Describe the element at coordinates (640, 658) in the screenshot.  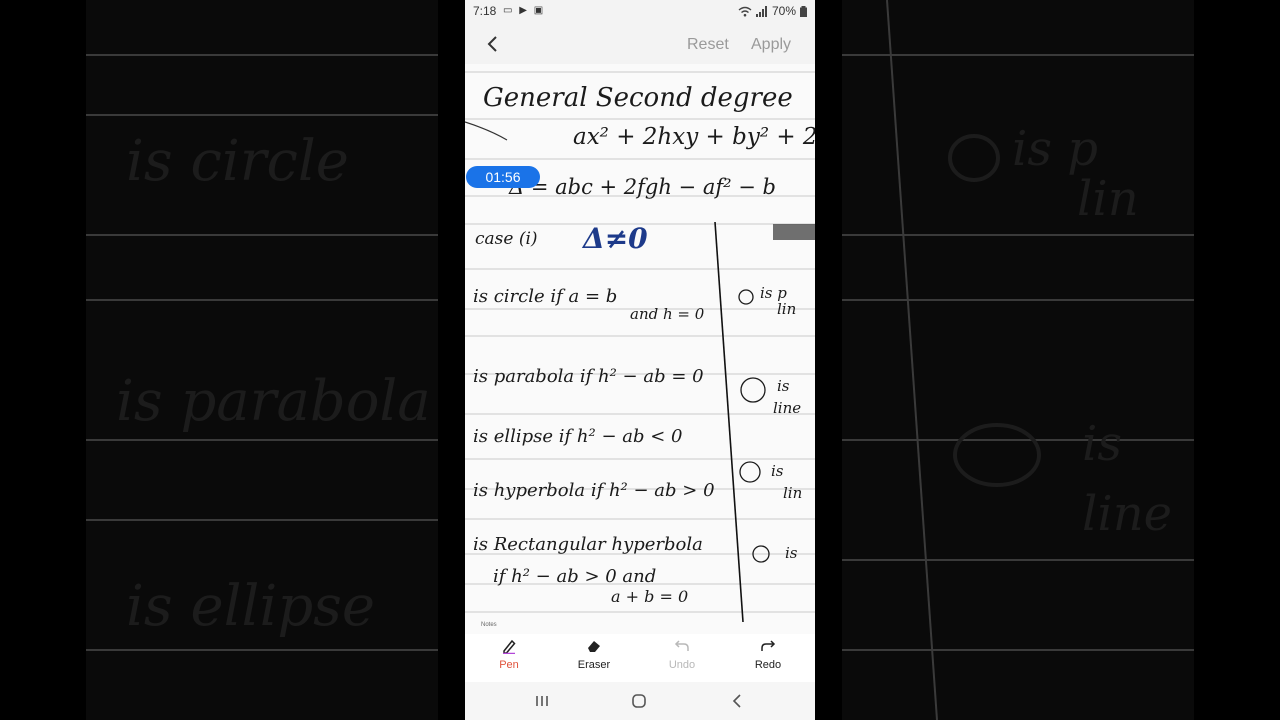
I see `drawing-toolbar: Pen Eraser Undo Redo` at that location.